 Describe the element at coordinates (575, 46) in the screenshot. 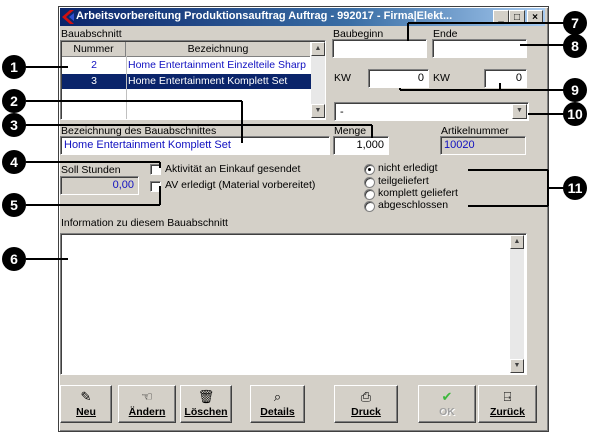

I see `callout-marker: 8` at that location.